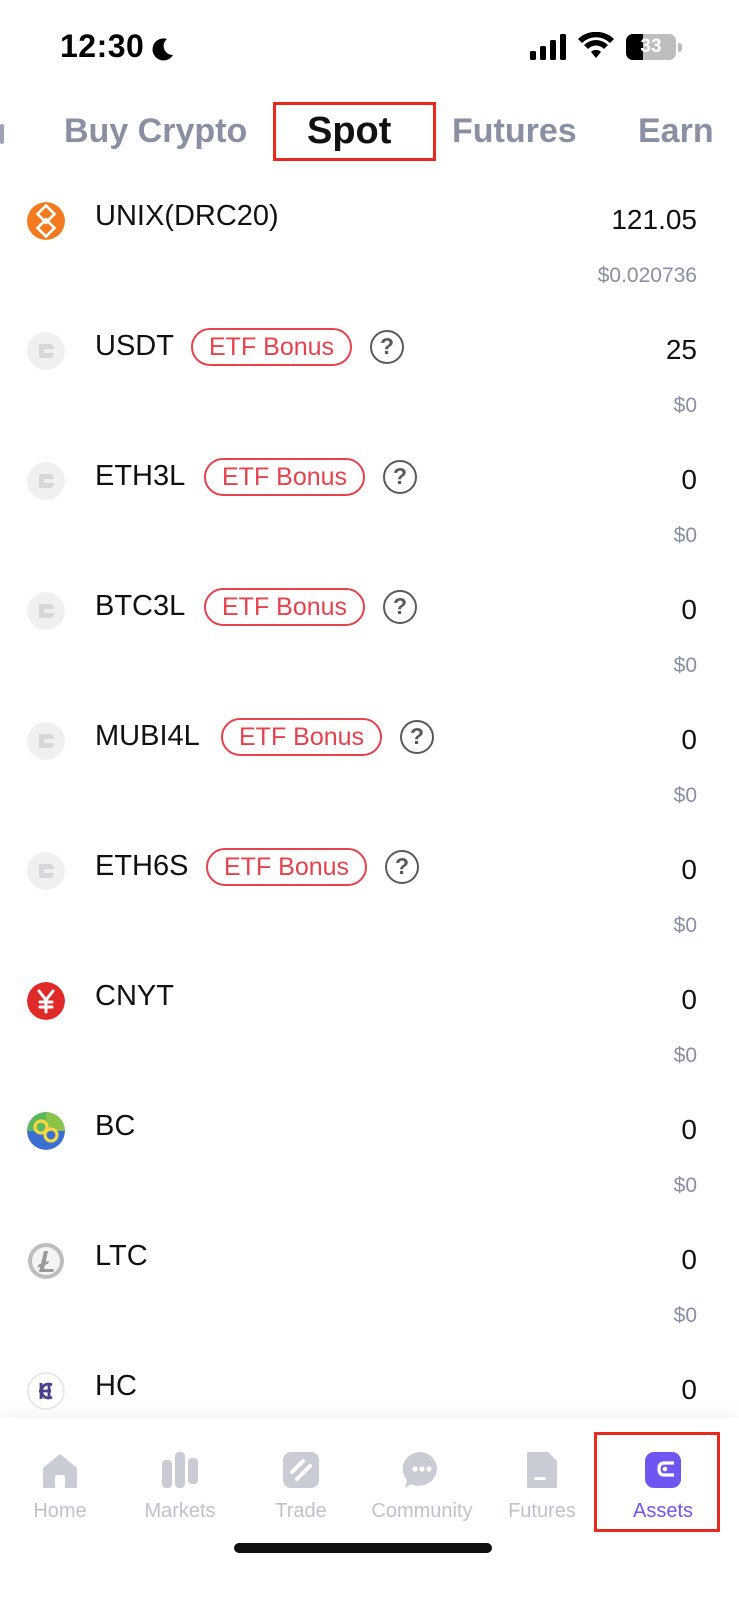 This screenshot has width=739, height=1600. Describe the element at coordinates (369, 895) in the screenshot. I see `asset-row-eth6s: ETH6S ETF Bonus ? 0 $0` at that location.